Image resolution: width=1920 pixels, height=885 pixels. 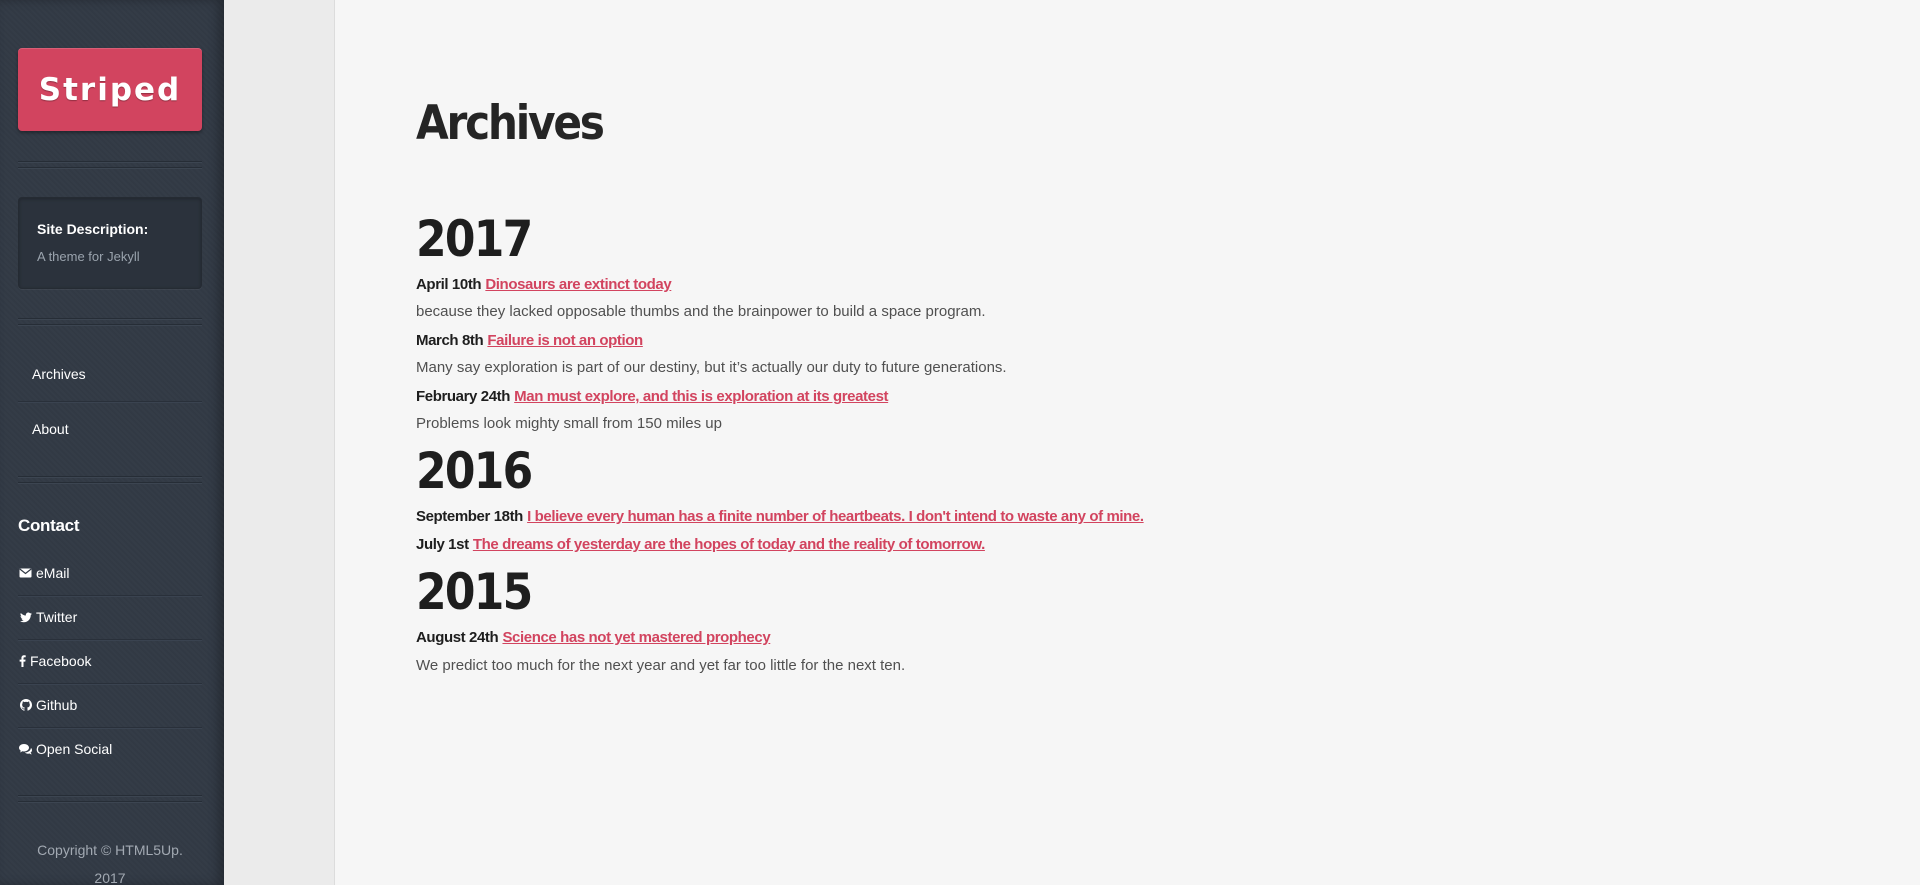 What do you see at coordinates (442, 544) in the screenshot?
I see `post-date: July 1st` at bounding box center [442, 544].